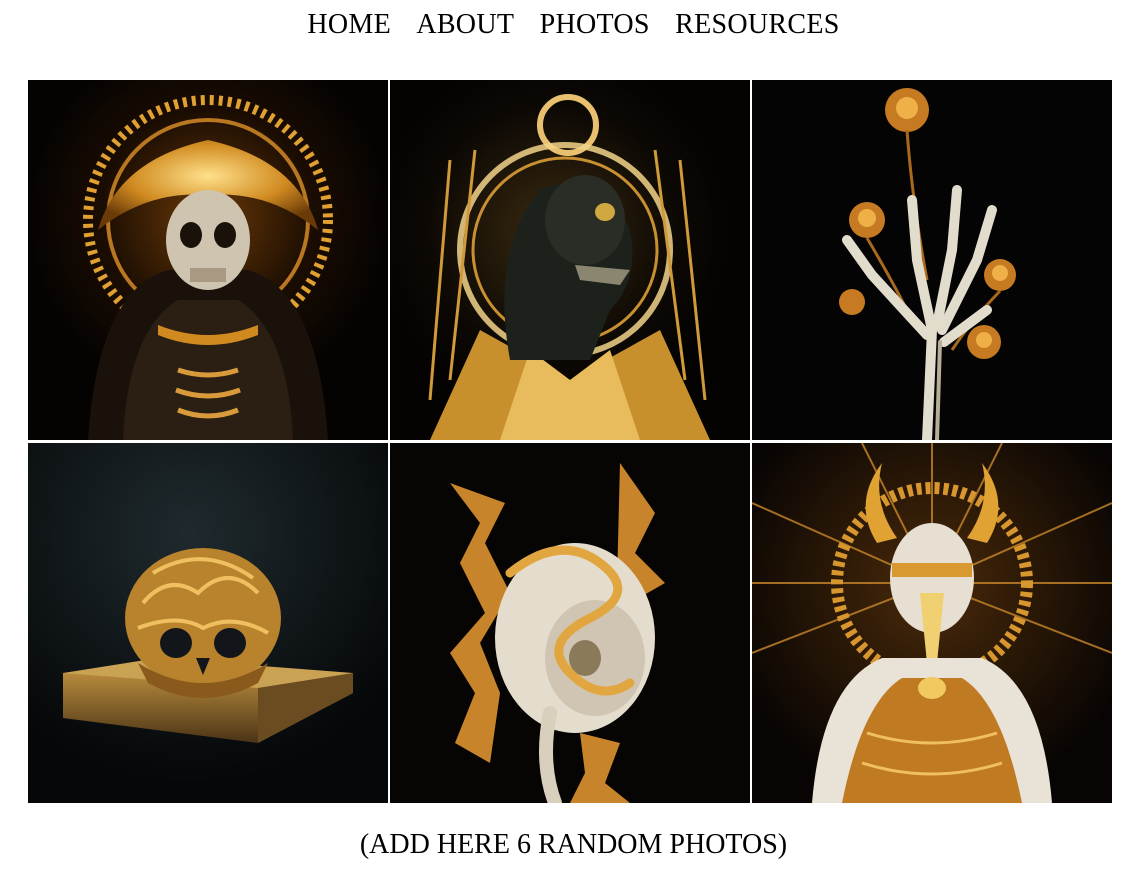  I want to click on nav-home-link: HOME, so click(349, 25).